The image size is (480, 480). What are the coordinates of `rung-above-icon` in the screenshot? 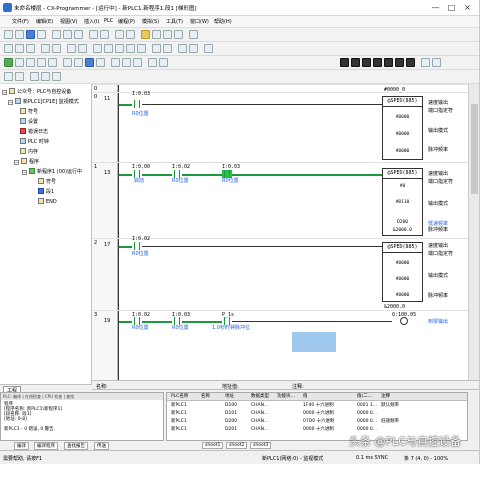 It's located at (34, 76).